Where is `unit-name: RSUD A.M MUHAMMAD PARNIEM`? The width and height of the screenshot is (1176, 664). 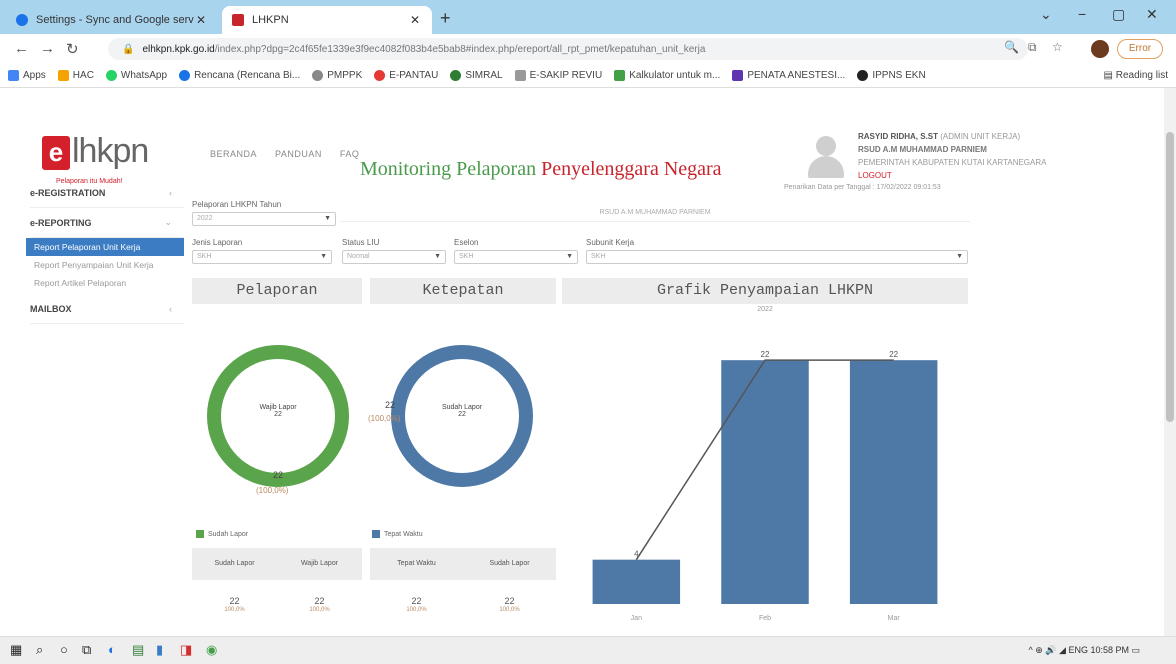 unit-name: RSUD A.M MUHAMMAD PARNIEM is located at coordinates (655, 211).